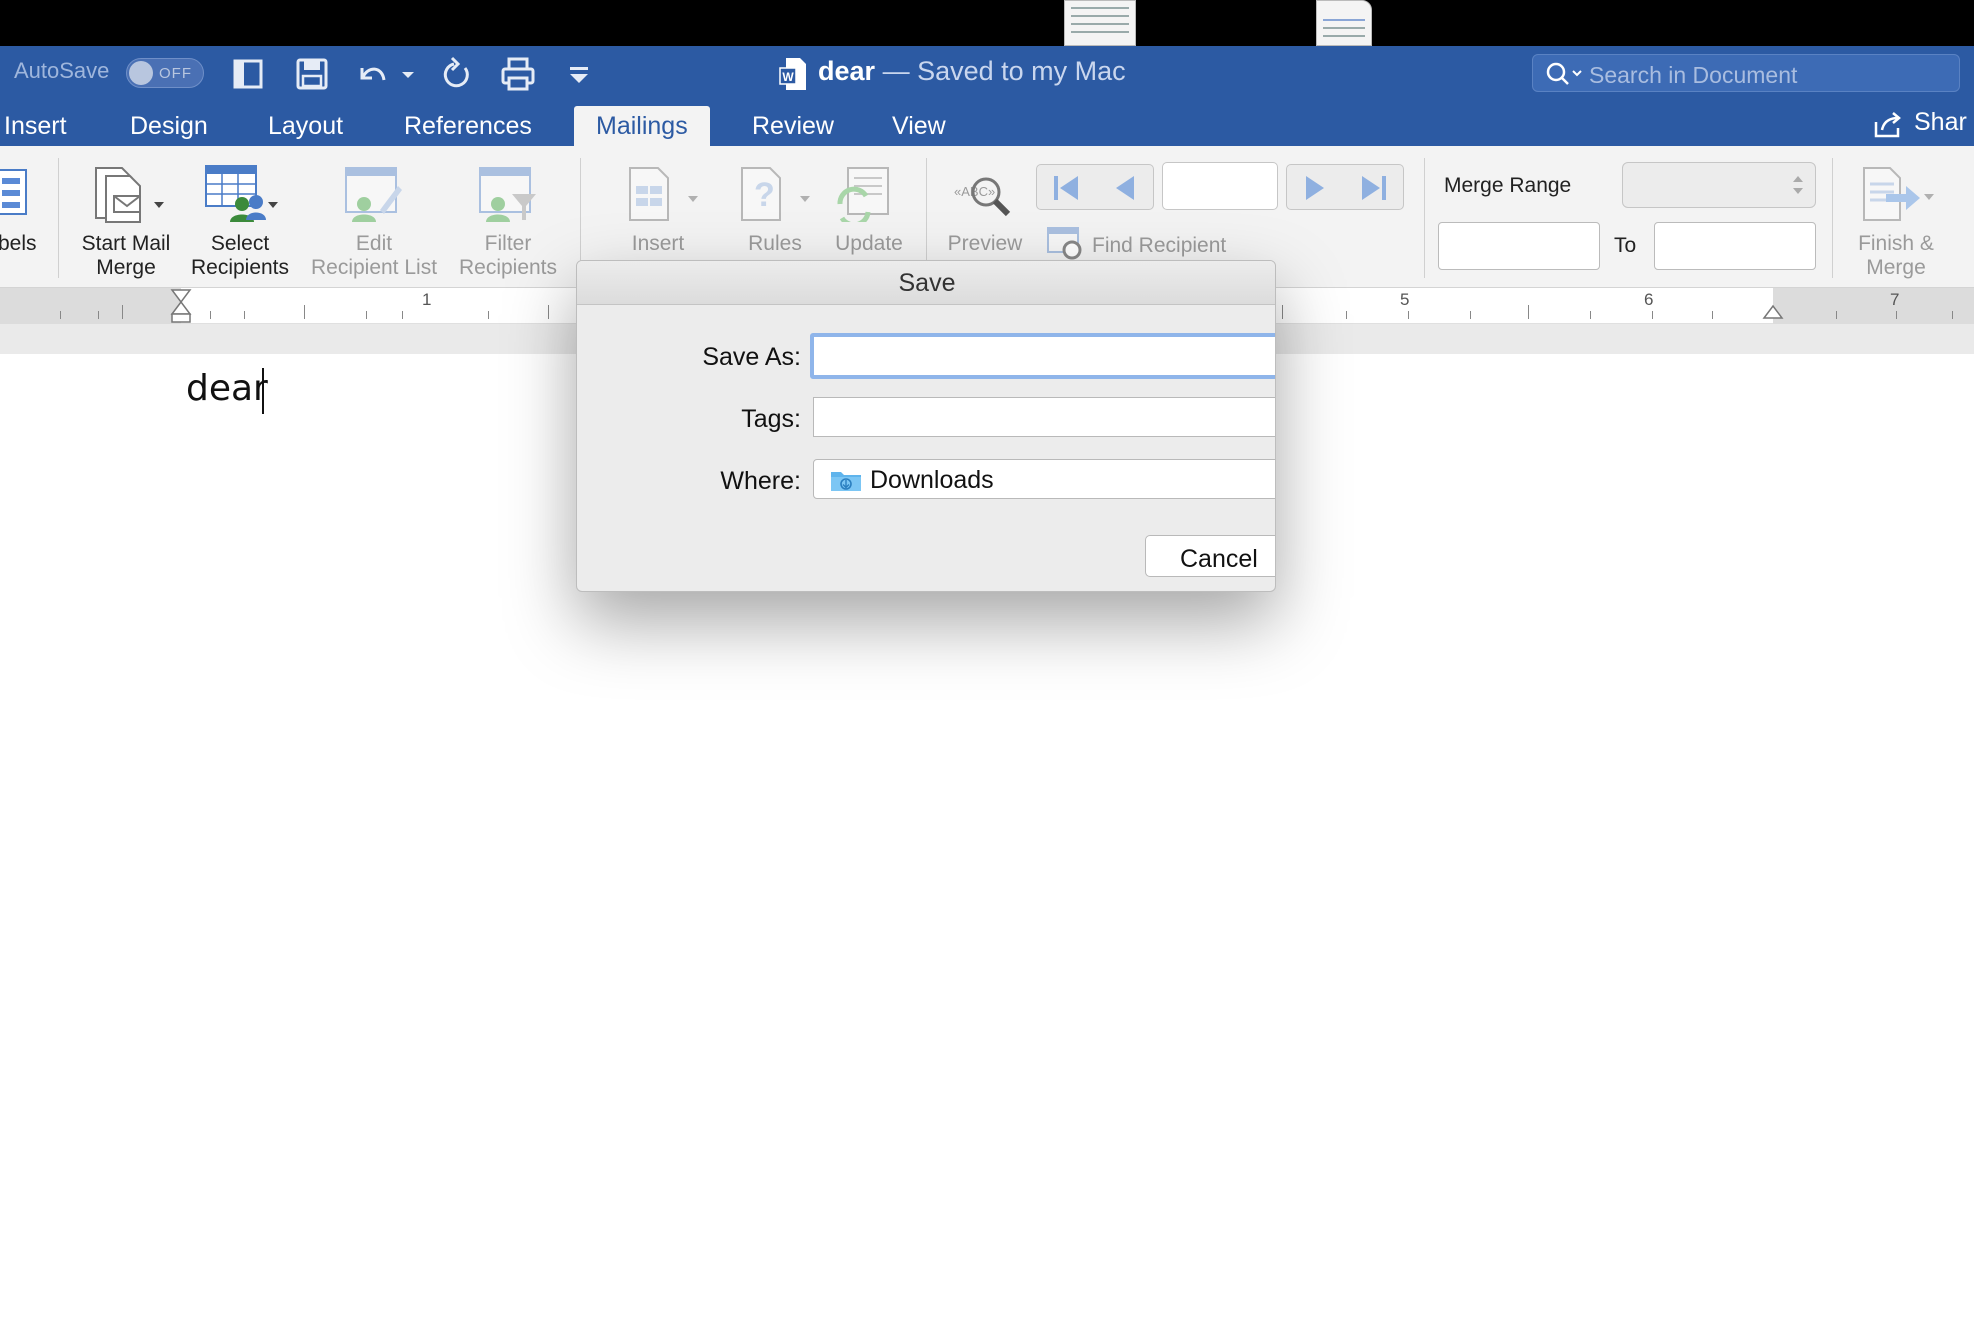 The image size is (1974, 1334). I want to click on ruler-number: 6, so click(1649, 299).